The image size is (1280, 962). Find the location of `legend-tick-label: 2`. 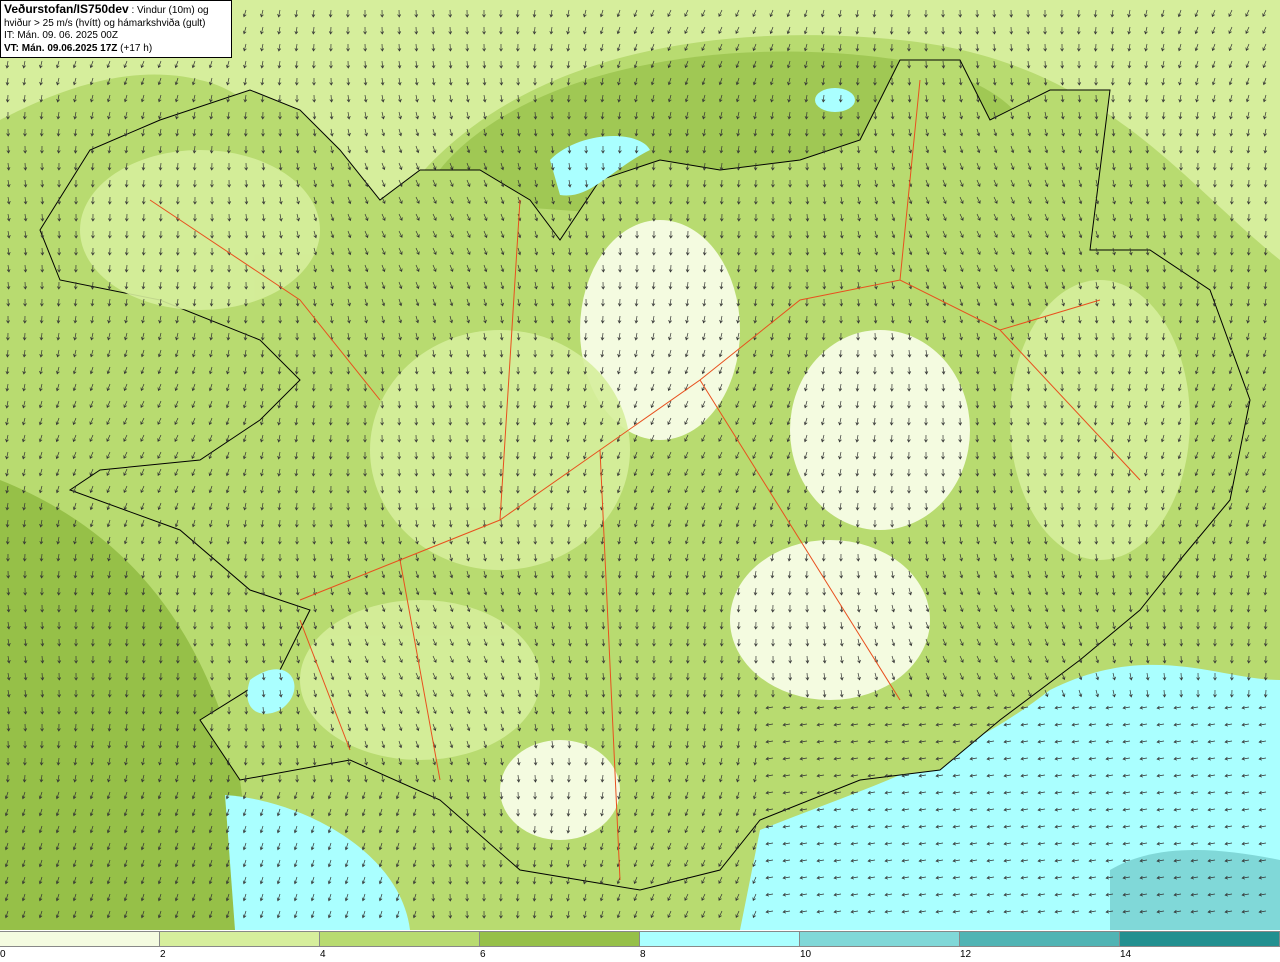

legend-tick-label: 2 is located at coordinates (163, 954).